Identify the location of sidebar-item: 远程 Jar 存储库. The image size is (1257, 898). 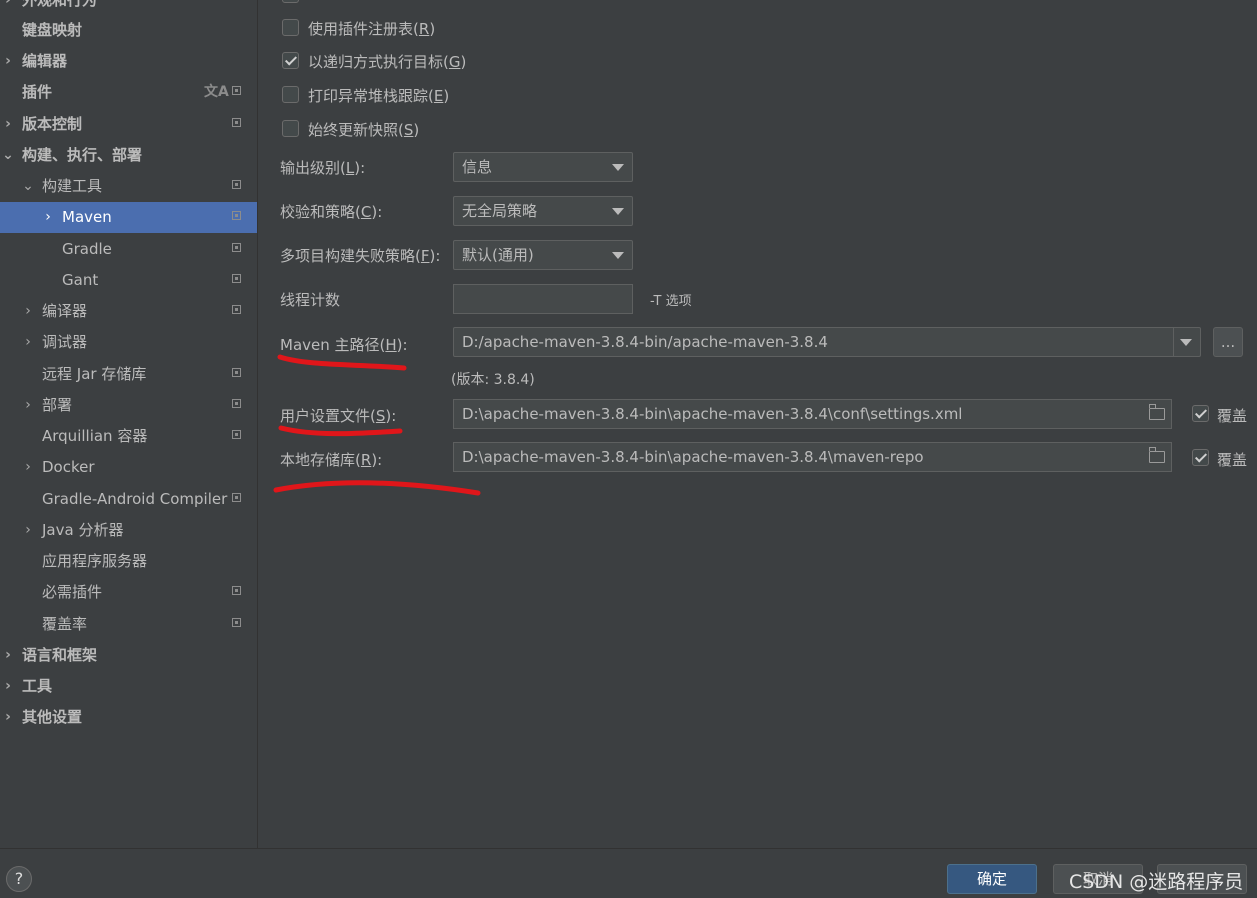
(128, 374).